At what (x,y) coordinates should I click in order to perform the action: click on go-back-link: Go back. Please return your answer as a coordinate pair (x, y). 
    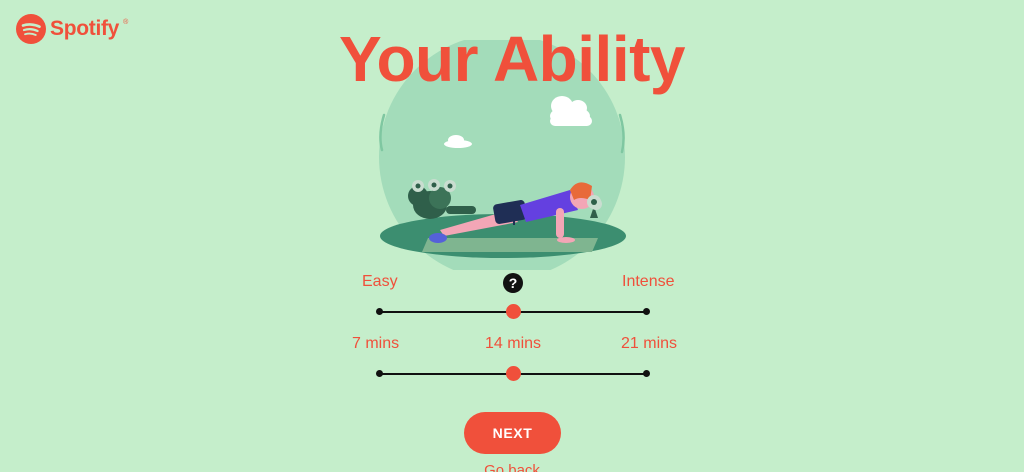
    Looking at the image, I should click on (512, 467).